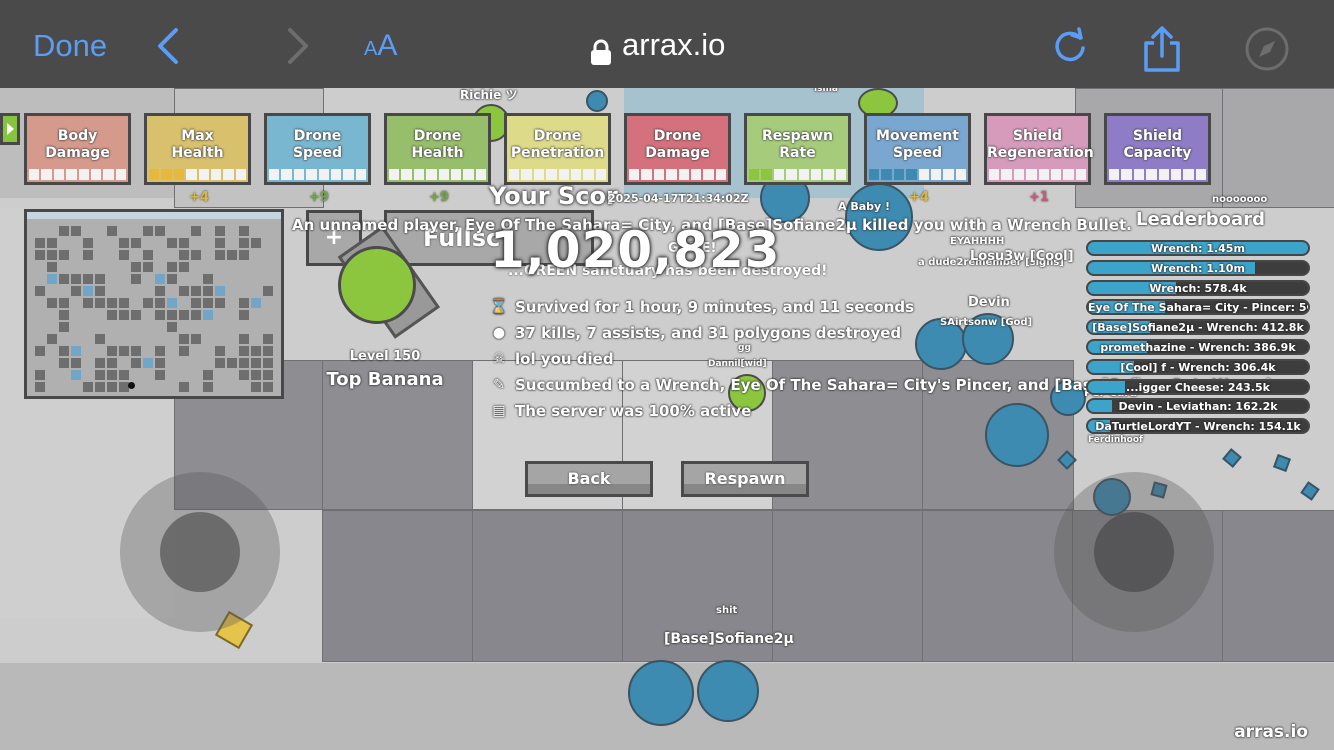  I want to click on upgrade-respawn-rate: Respawn Rate, so click(797, 149).